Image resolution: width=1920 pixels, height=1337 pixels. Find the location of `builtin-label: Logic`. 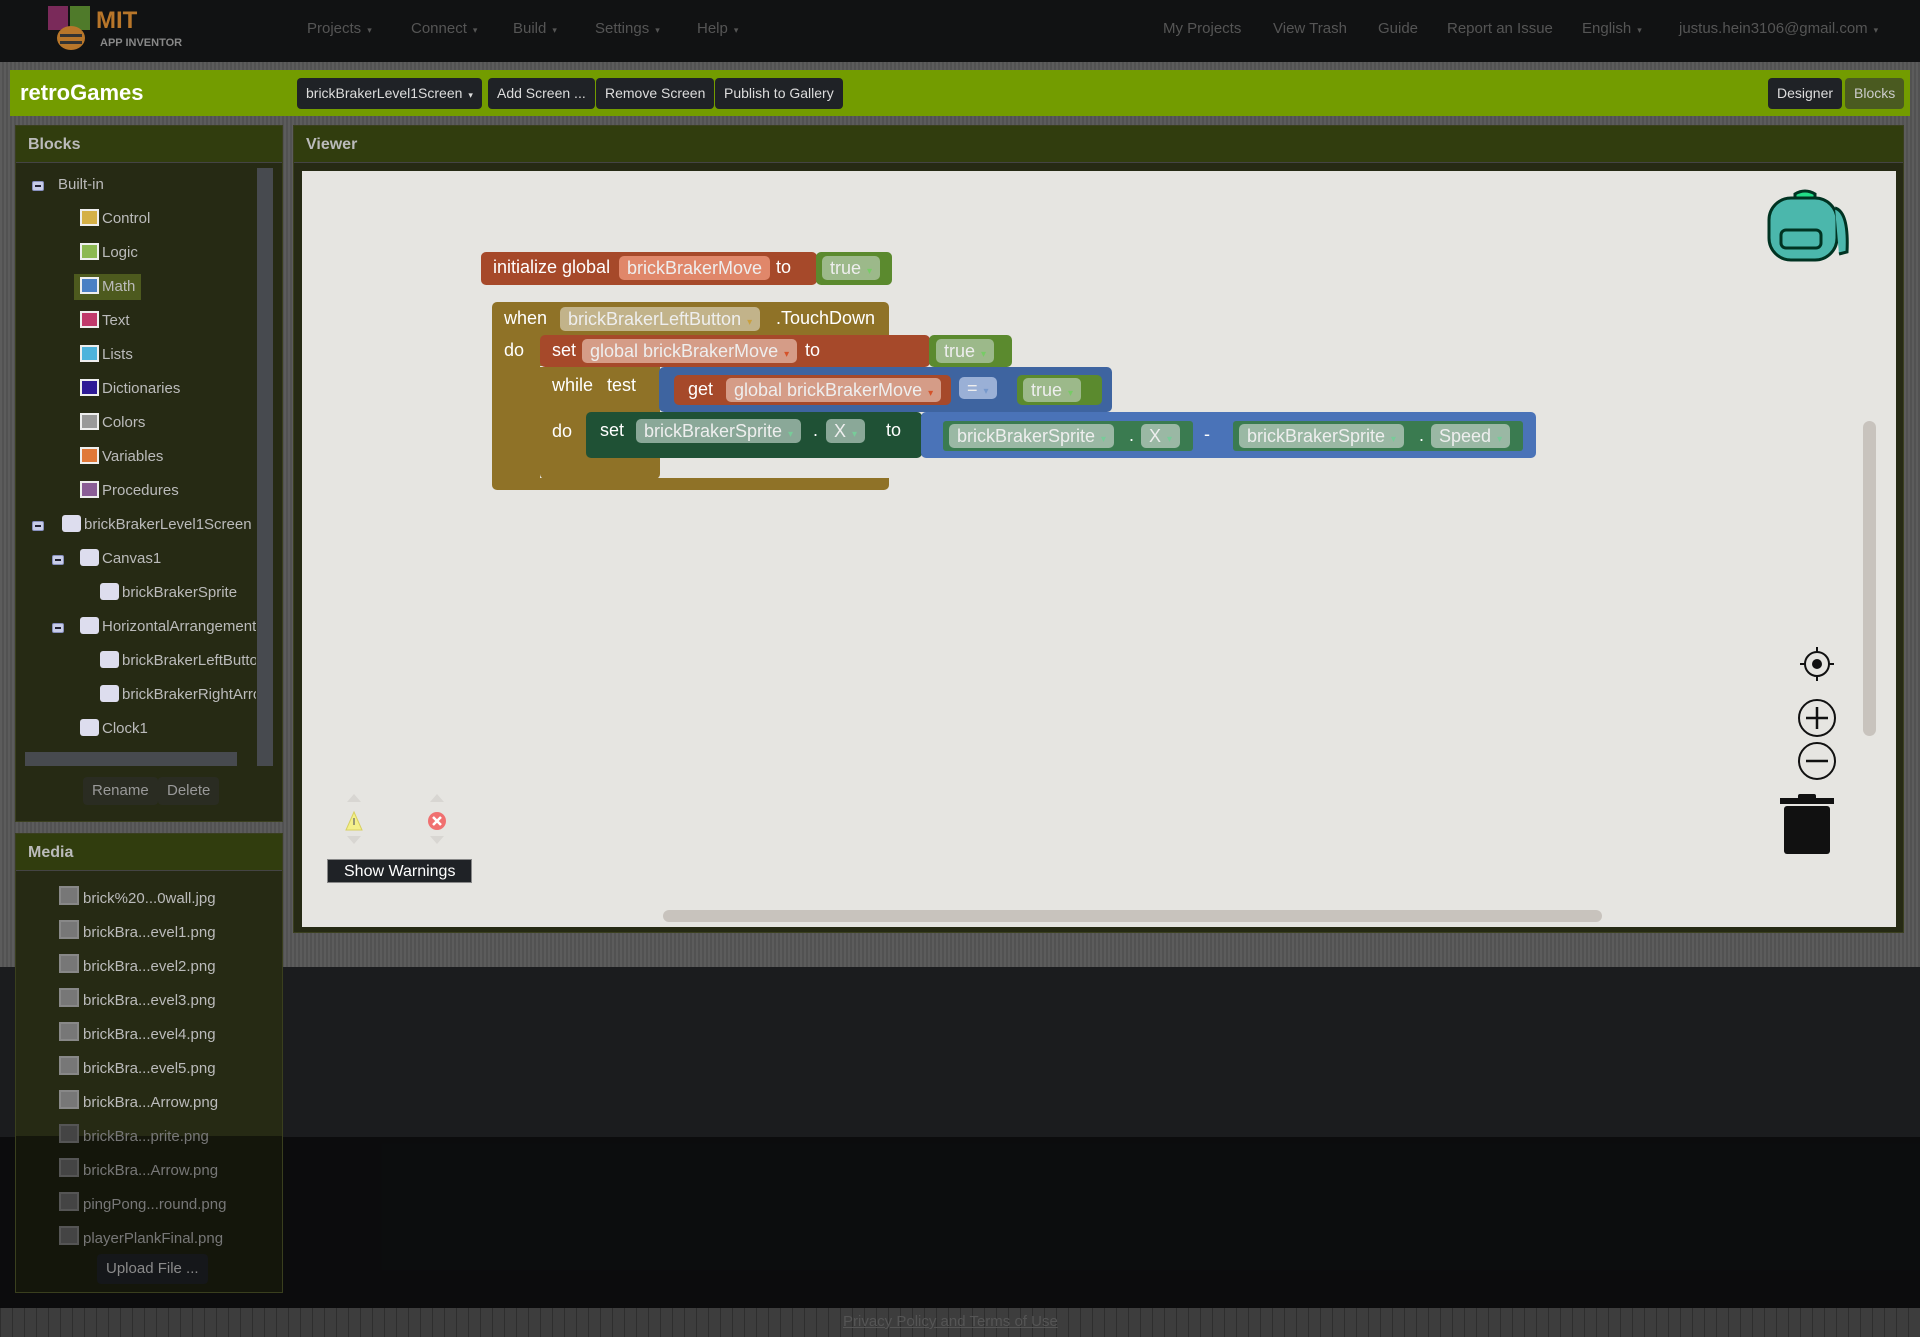

builtin-label: Logic is located at coordinates (120, 252).